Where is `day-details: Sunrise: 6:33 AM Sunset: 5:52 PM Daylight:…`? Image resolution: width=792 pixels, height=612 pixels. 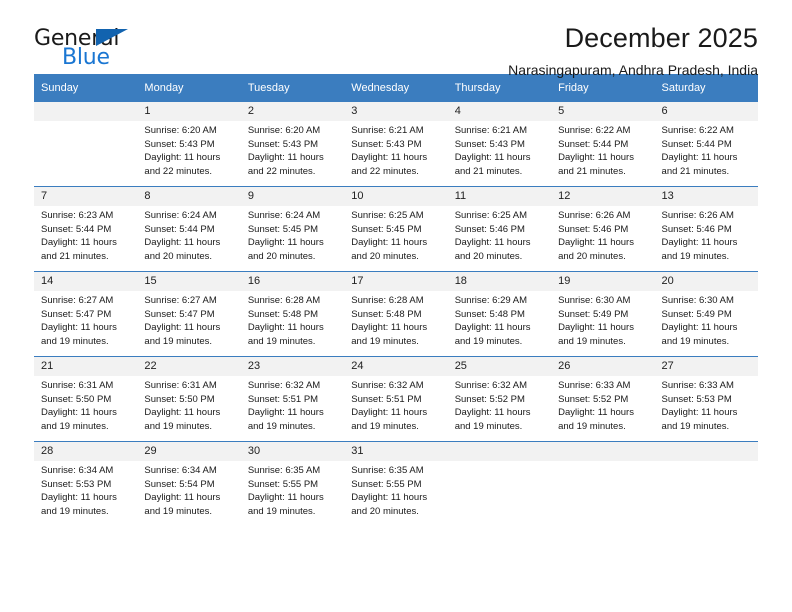 day-details: Sunrise: 6:33 AM Sunset: 5:52 PM Daylight:… is located at coordinates (602, 404).